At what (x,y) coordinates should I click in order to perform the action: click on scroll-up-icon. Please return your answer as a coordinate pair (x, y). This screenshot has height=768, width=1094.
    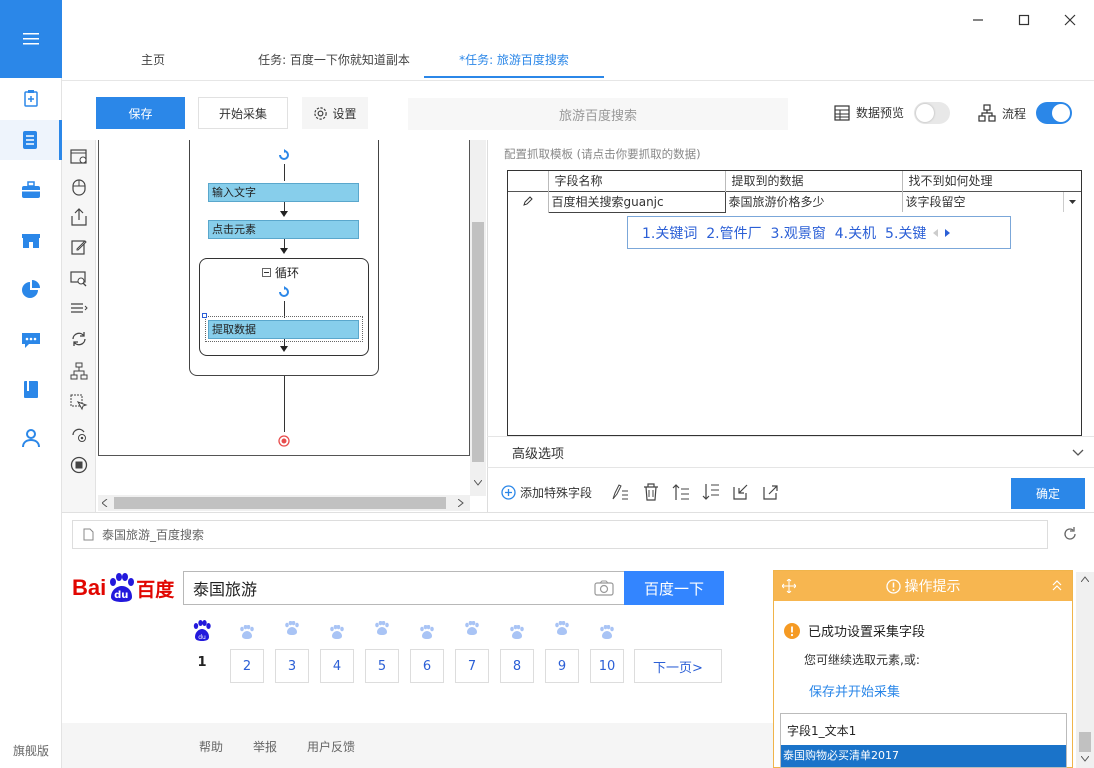
    Looking at the image, I should click on (1085, 579).